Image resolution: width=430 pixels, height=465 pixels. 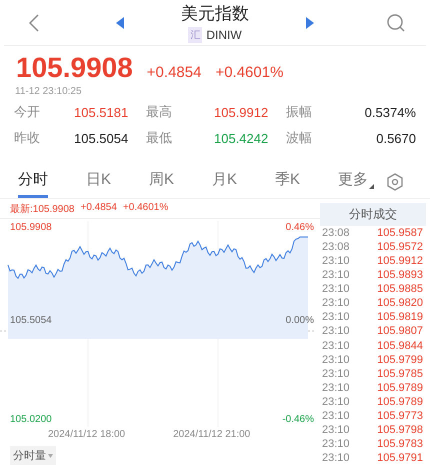 I want to click on trades-header: 分时成交, so click(x=373, y=214).